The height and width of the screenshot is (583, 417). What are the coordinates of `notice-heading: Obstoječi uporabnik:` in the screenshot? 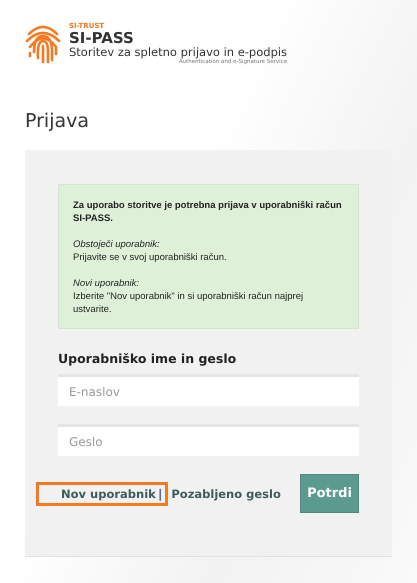 It's located at (117, 244).